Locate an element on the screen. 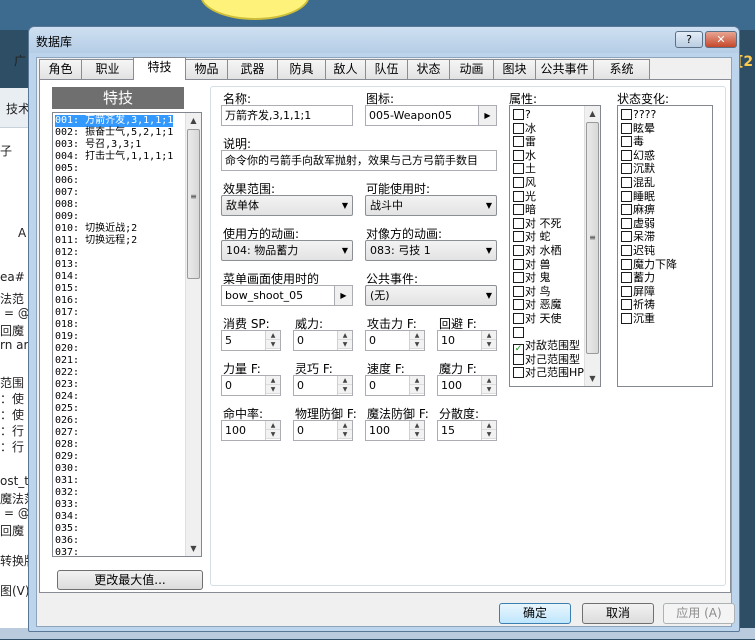 The image size is (755, 640). menu-se-picker: bow_shoot_05 ▶ is located at coordinates (287, 295).